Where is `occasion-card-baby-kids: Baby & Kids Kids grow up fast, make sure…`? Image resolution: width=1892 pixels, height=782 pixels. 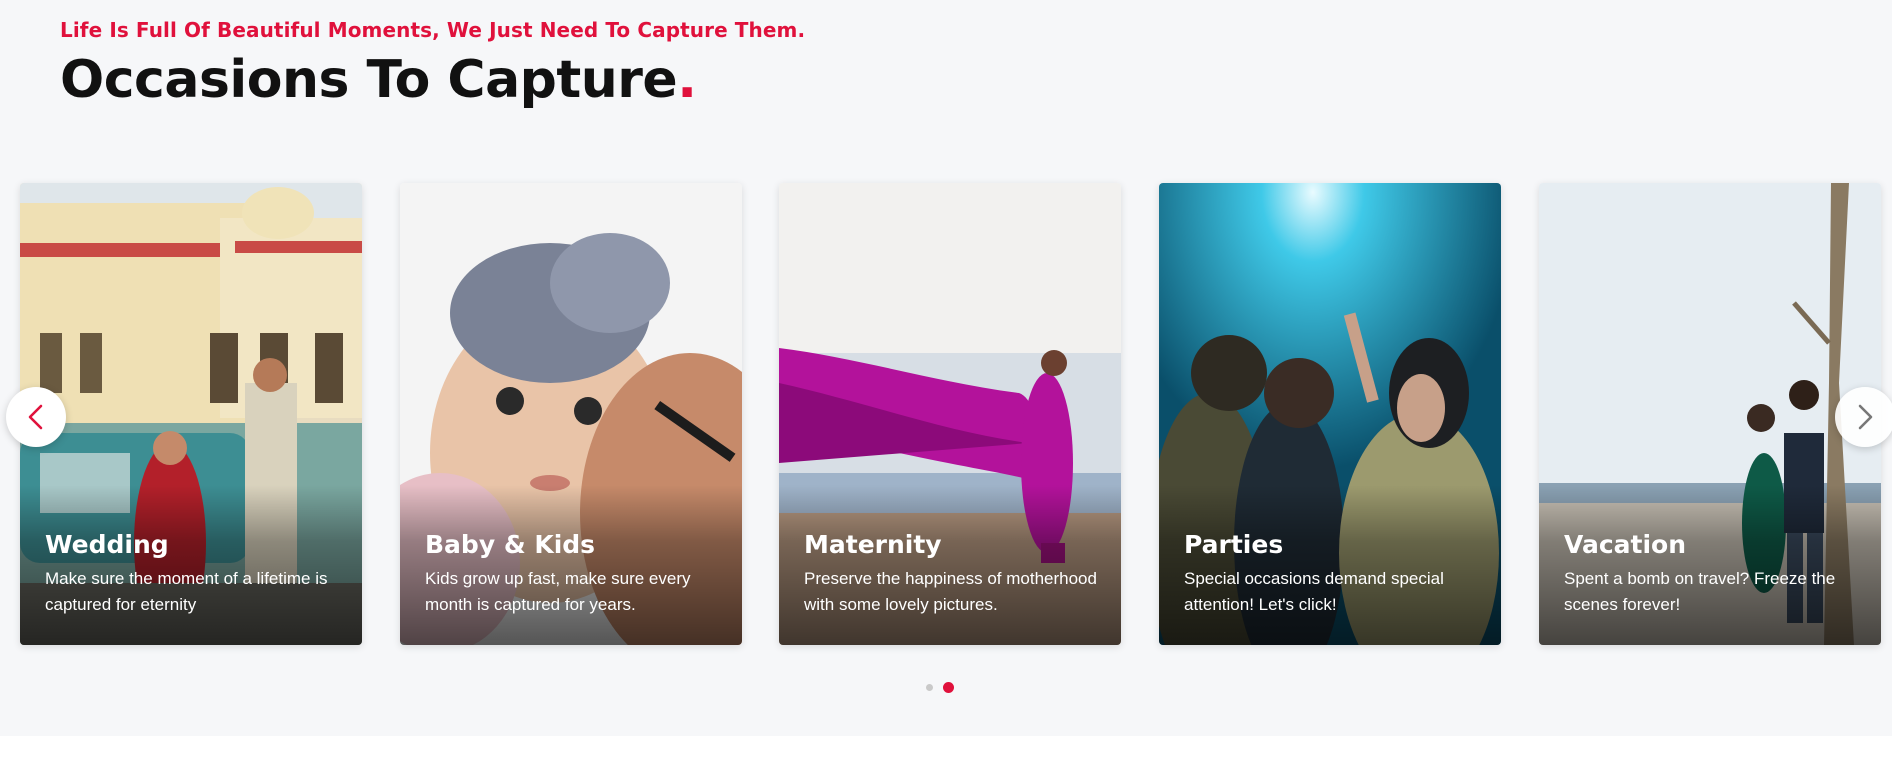
occasion-card-baby-kids: Baby & Kids Kids grow up fast, make sure… is located at coordinates (571, 414).